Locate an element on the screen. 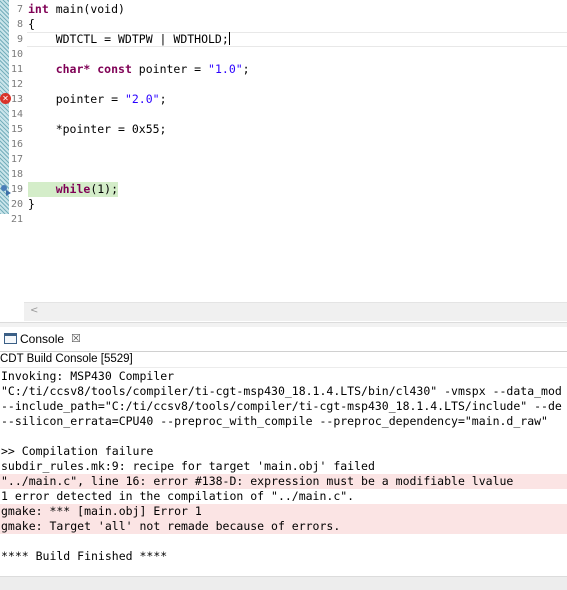 Image resolution: width=567 pixels, height=590 pixels. code-text: WDTCTL = WDTPW | WDTHOLD; is located at coordinates (129, 39).